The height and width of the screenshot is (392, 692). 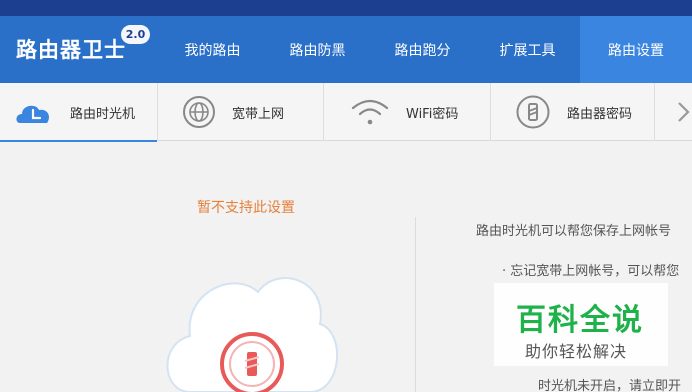 What do you see at coordinates (34, 112) in the screenshot?
I see `clock-icon` at bounding box center [34, 112].